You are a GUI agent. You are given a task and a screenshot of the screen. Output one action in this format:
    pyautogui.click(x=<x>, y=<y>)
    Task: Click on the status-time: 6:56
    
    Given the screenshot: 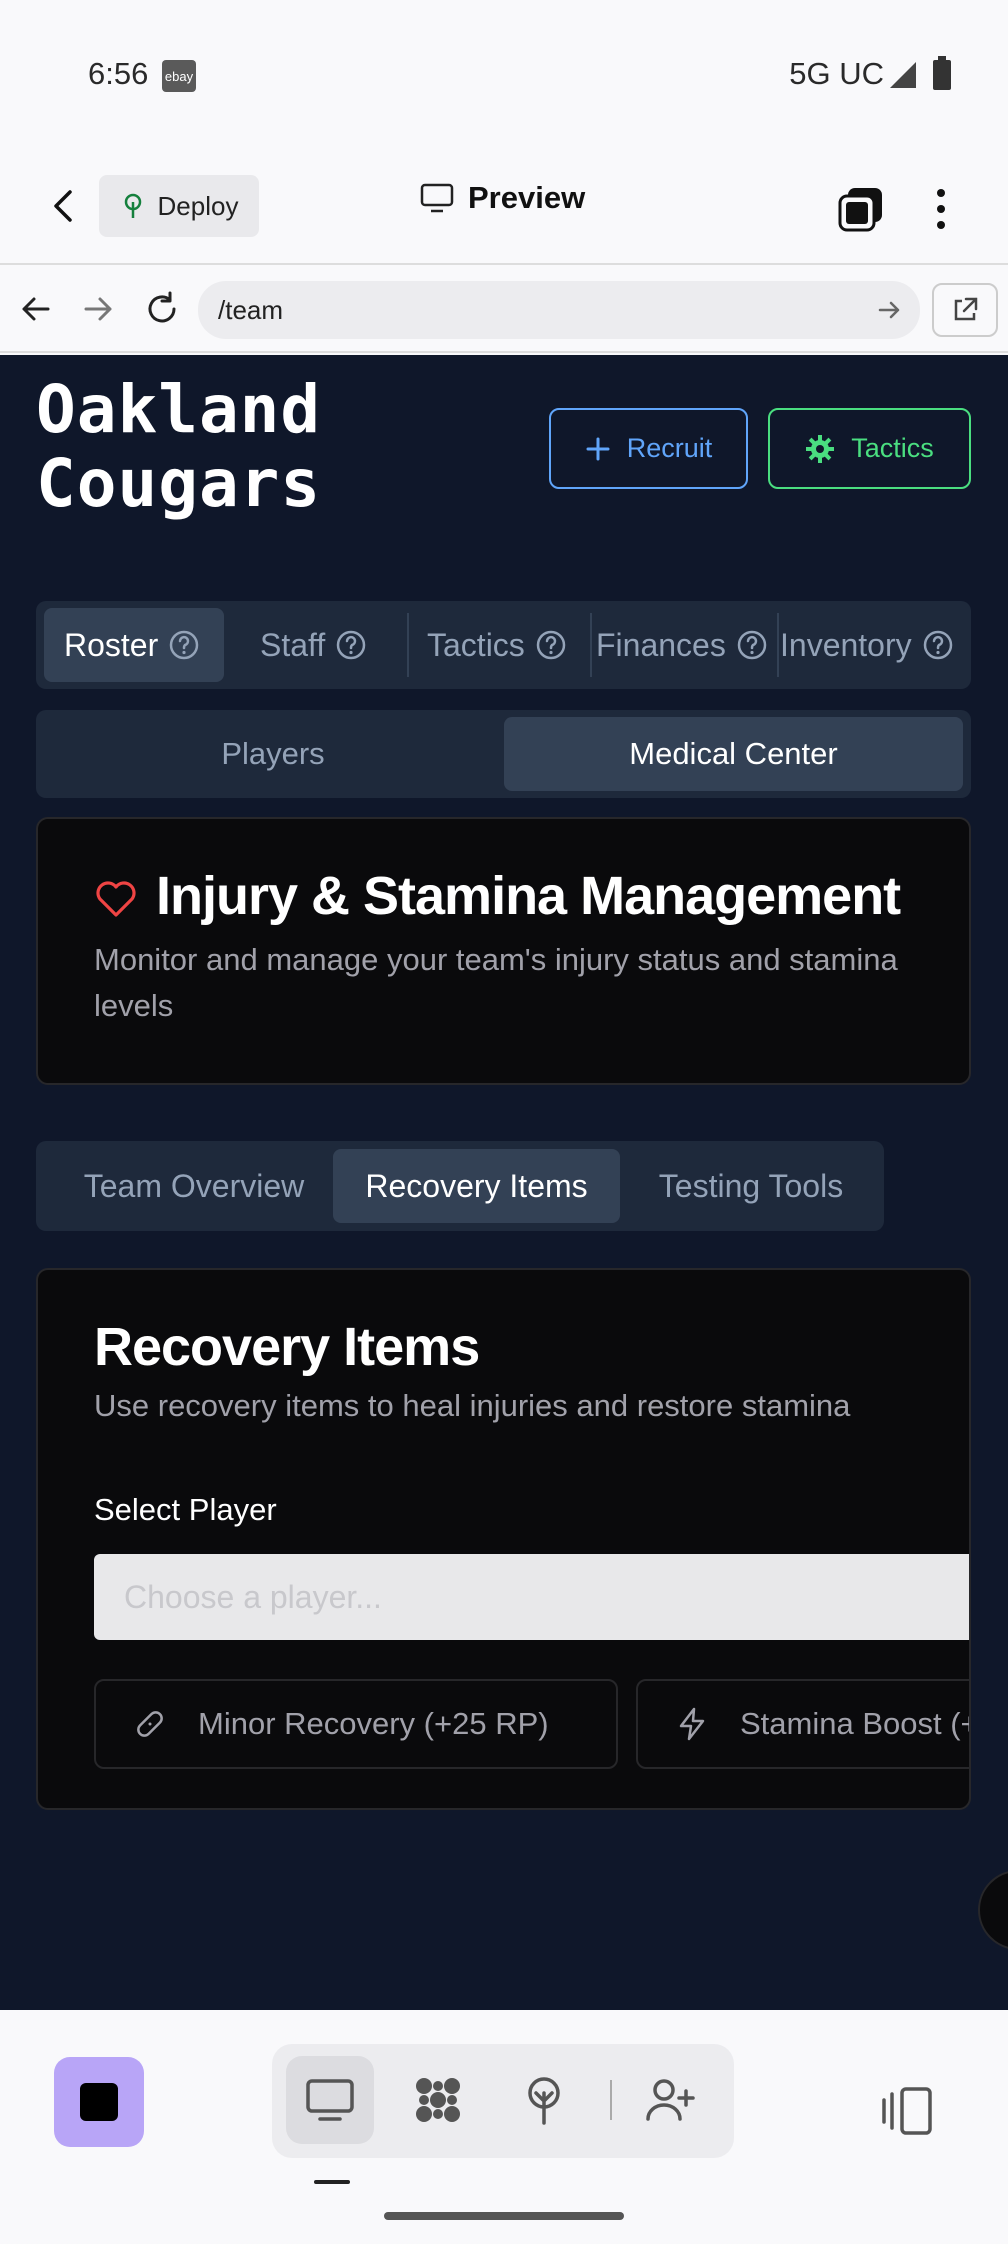 What is the action you would take?
    pyautogui.click(x=118, y=73)
    